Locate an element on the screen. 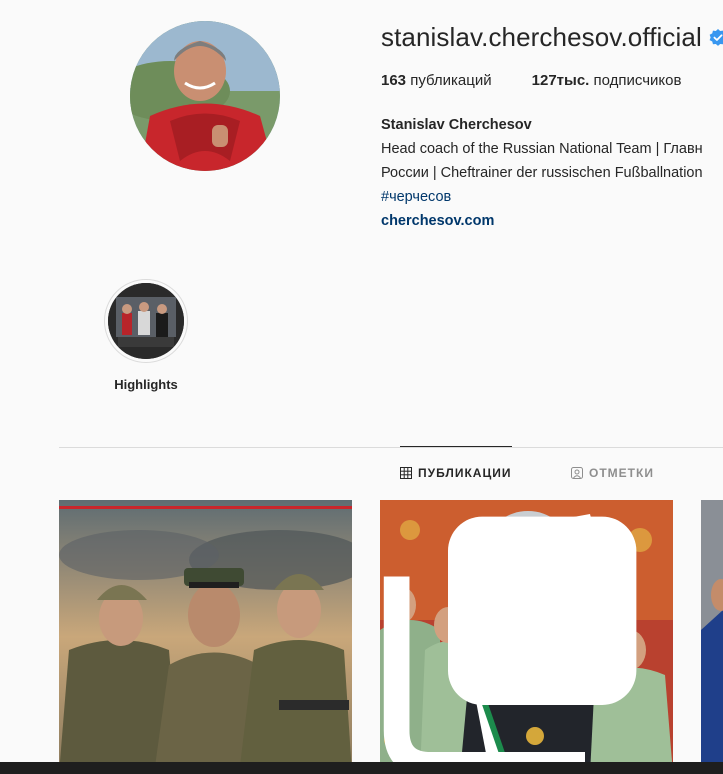 The width and height of the screenshot is (723, 774). multiple-photos-icon is located at coordinates (510, 645).